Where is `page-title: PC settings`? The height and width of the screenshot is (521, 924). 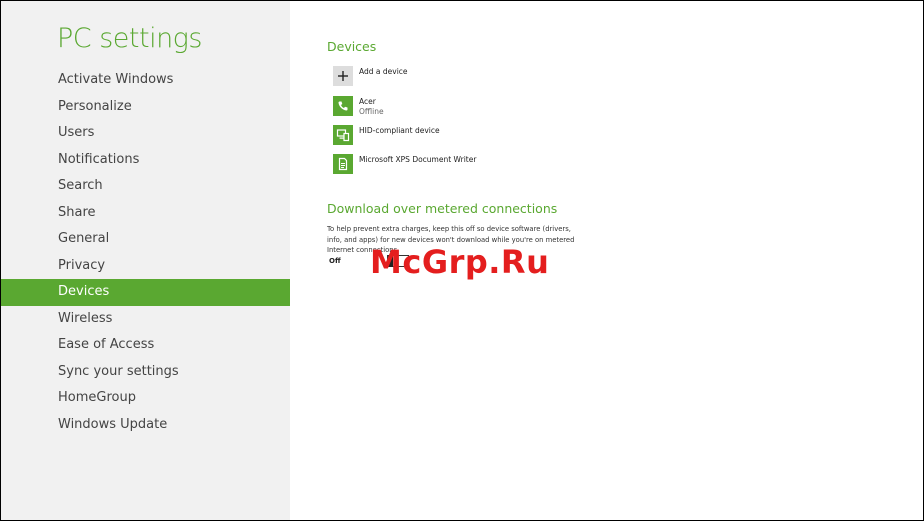 page-title: PC settings is located at coordinates (129, 38).